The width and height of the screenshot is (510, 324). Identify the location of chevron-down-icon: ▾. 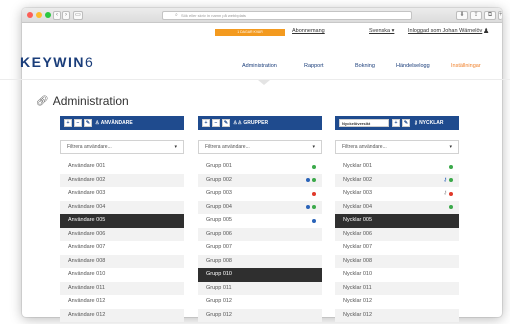
(450, 147).